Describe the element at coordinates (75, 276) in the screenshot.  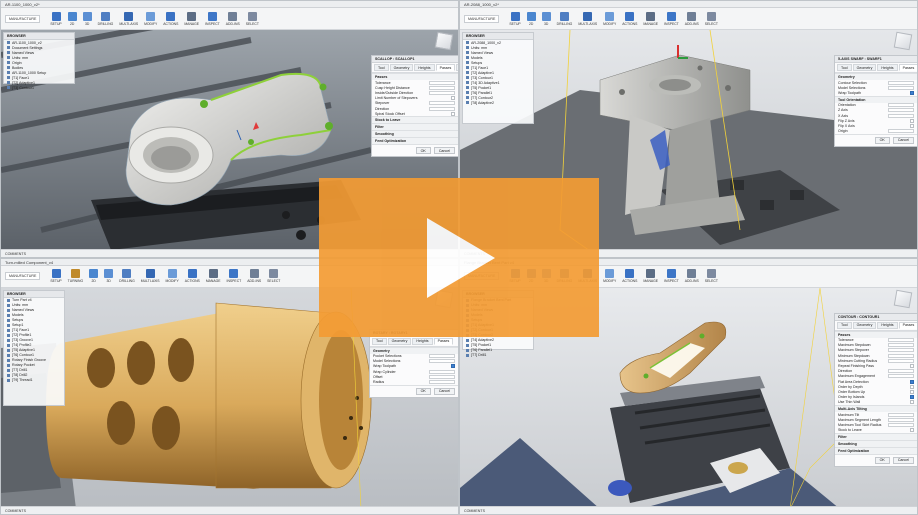
I see `toolbar-turning-button: TURNING` at that location.